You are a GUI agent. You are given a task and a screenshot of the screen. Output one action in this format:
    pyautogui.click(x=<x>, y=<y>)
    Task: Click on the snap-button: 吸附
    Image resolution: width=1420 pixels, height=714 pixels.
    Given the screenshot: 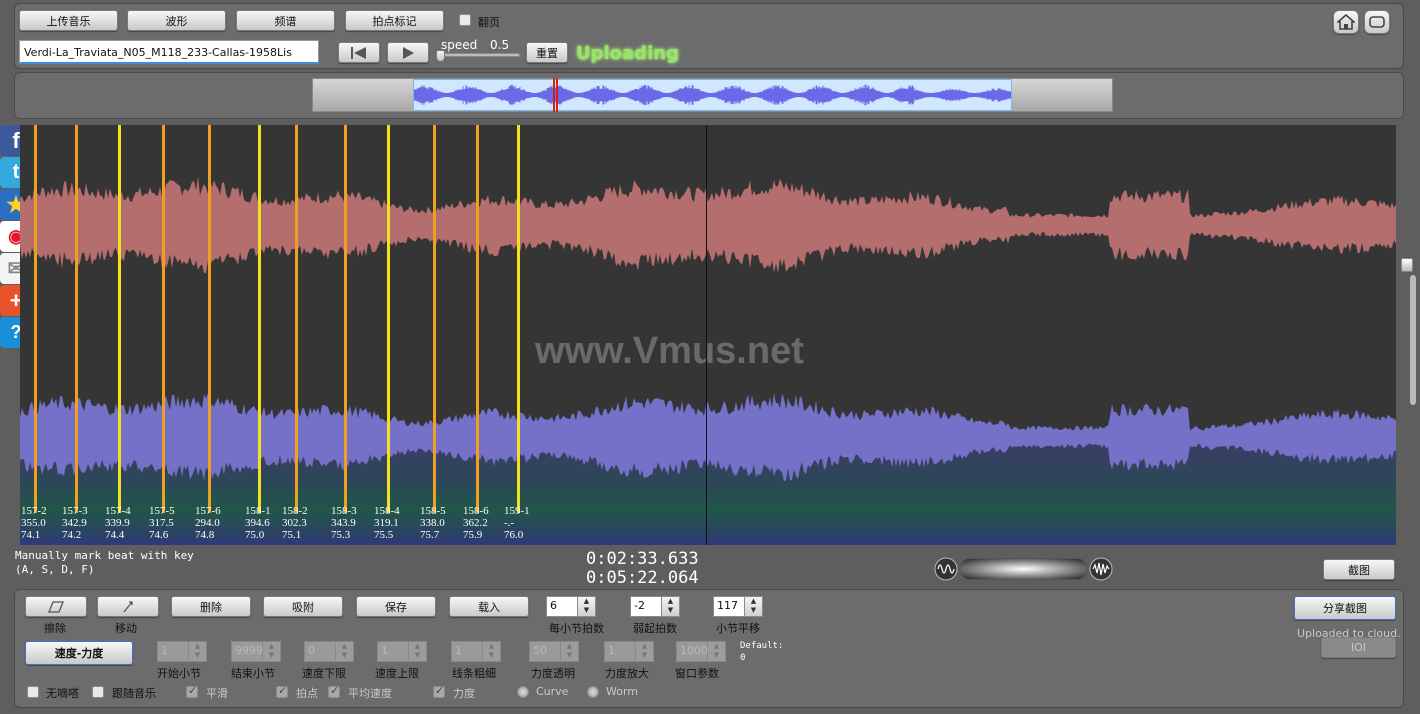 What is the action you would take?
    pyautogui.click(x=303, y=606)
    